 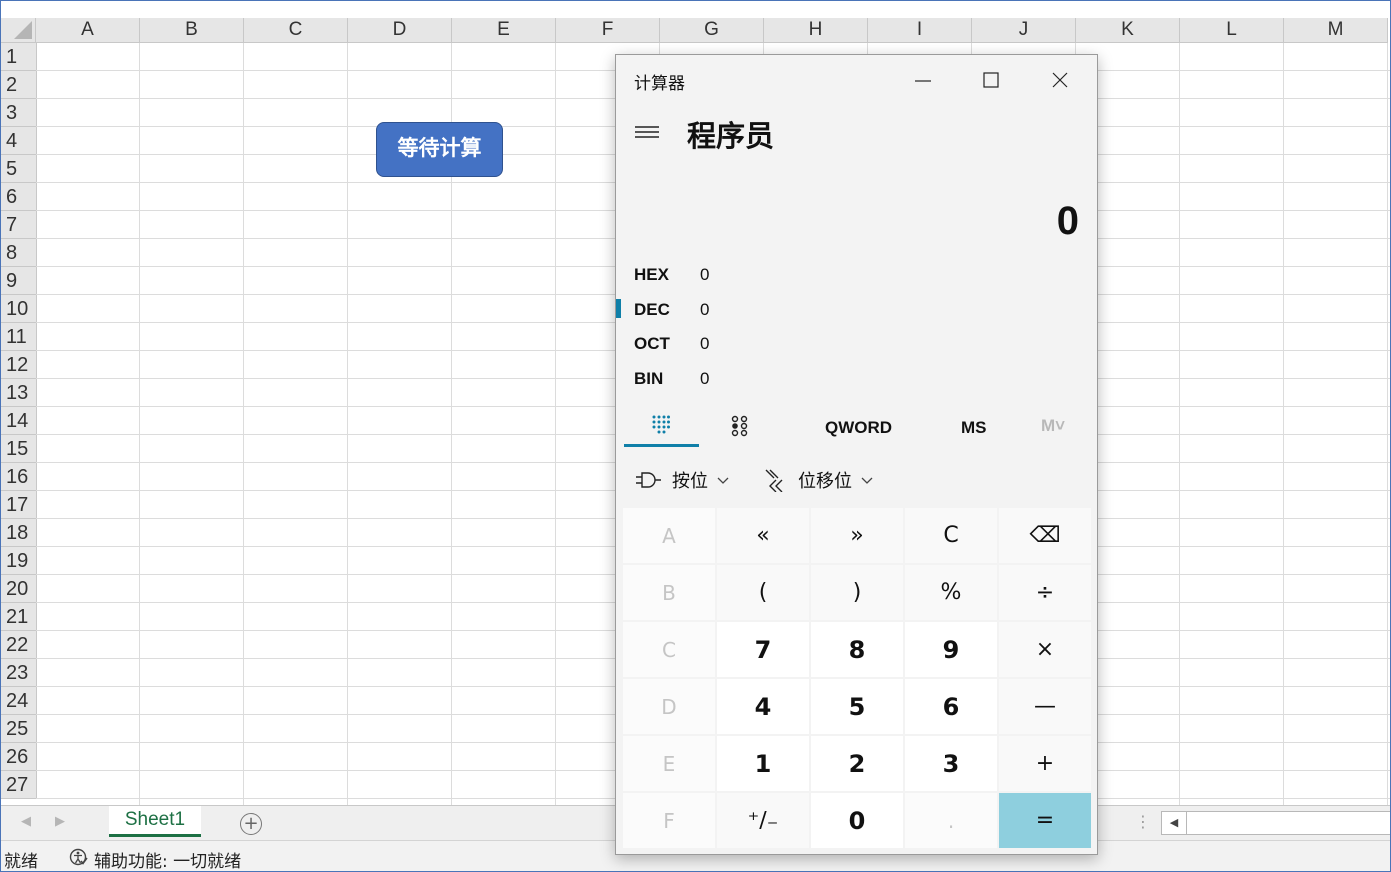 I want to click on column-header: A, so click(x=88, y=30).